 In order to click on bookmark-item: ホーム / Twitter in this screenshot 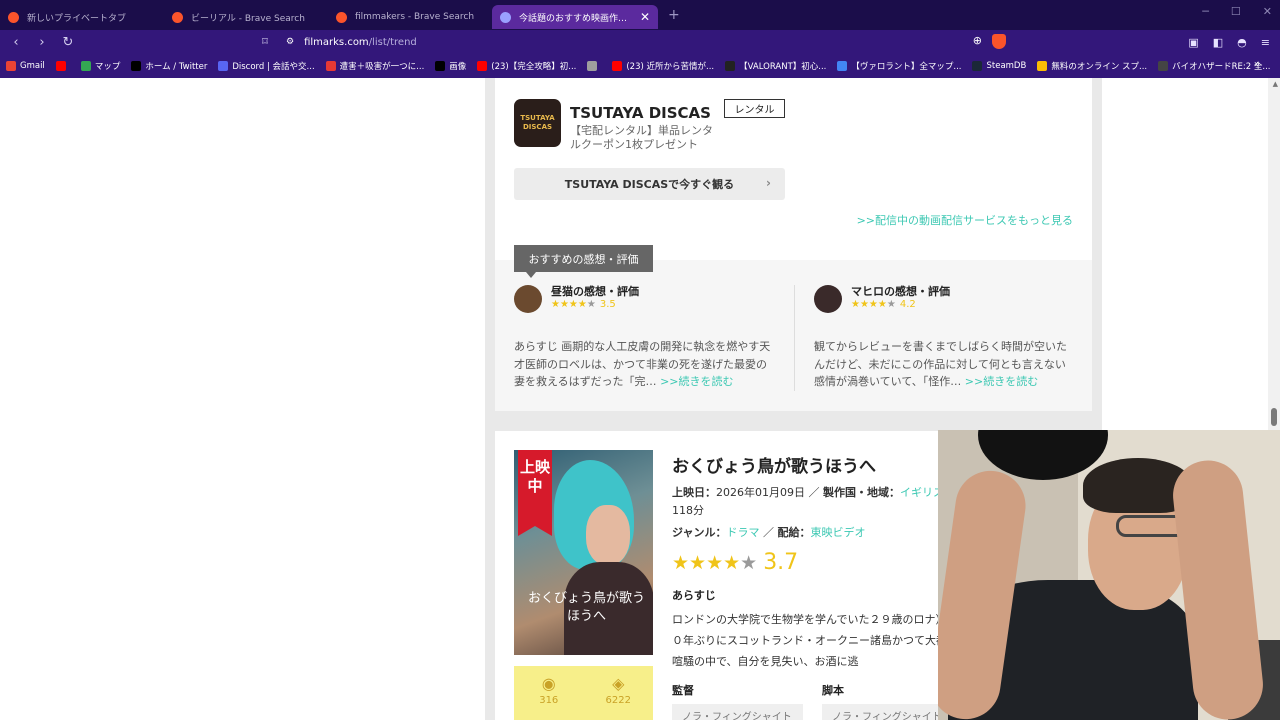, I will do `click(169, 66)`.